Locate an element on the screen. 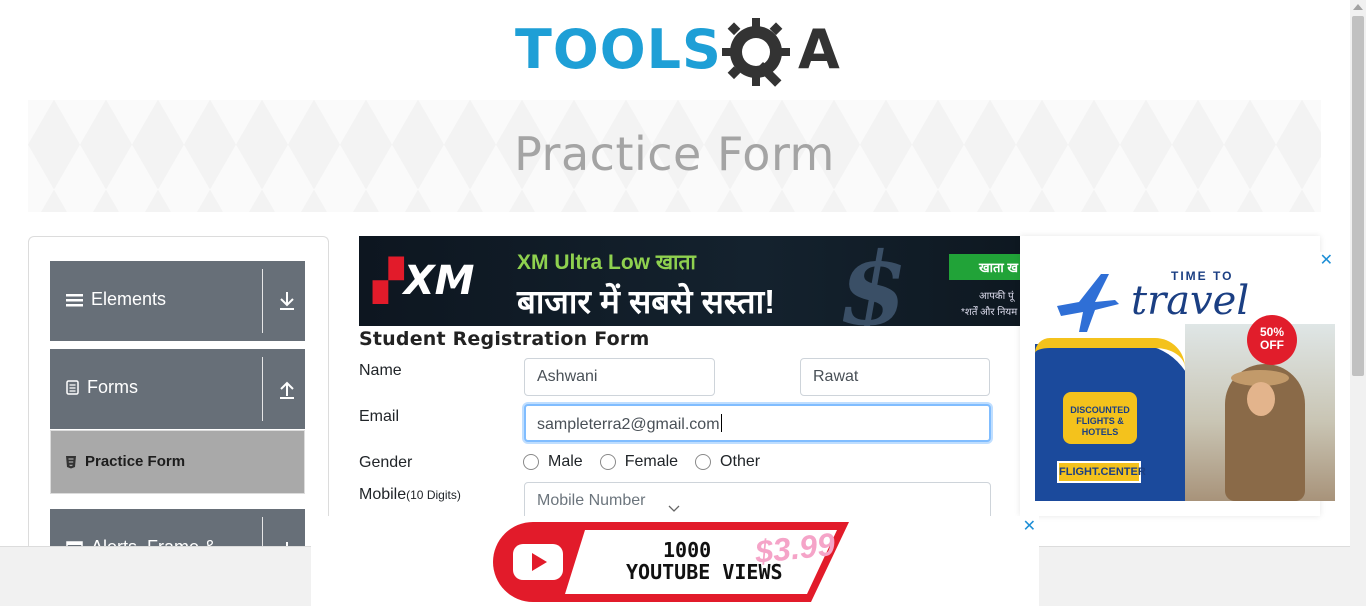 This screenshot has height=606, width=1366. name-label: Name is located at coordinates (380, 370).